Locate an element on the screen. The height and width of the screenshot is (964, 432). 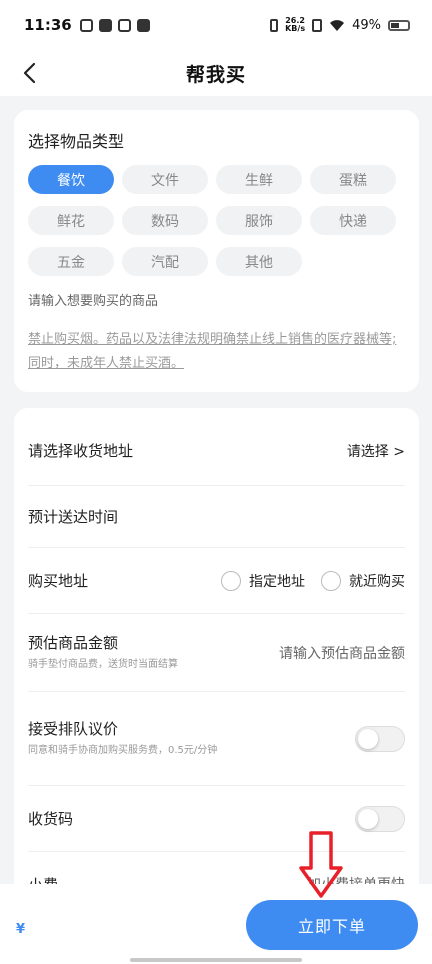
chevron-left-icon is located at coordinates (29, 73).